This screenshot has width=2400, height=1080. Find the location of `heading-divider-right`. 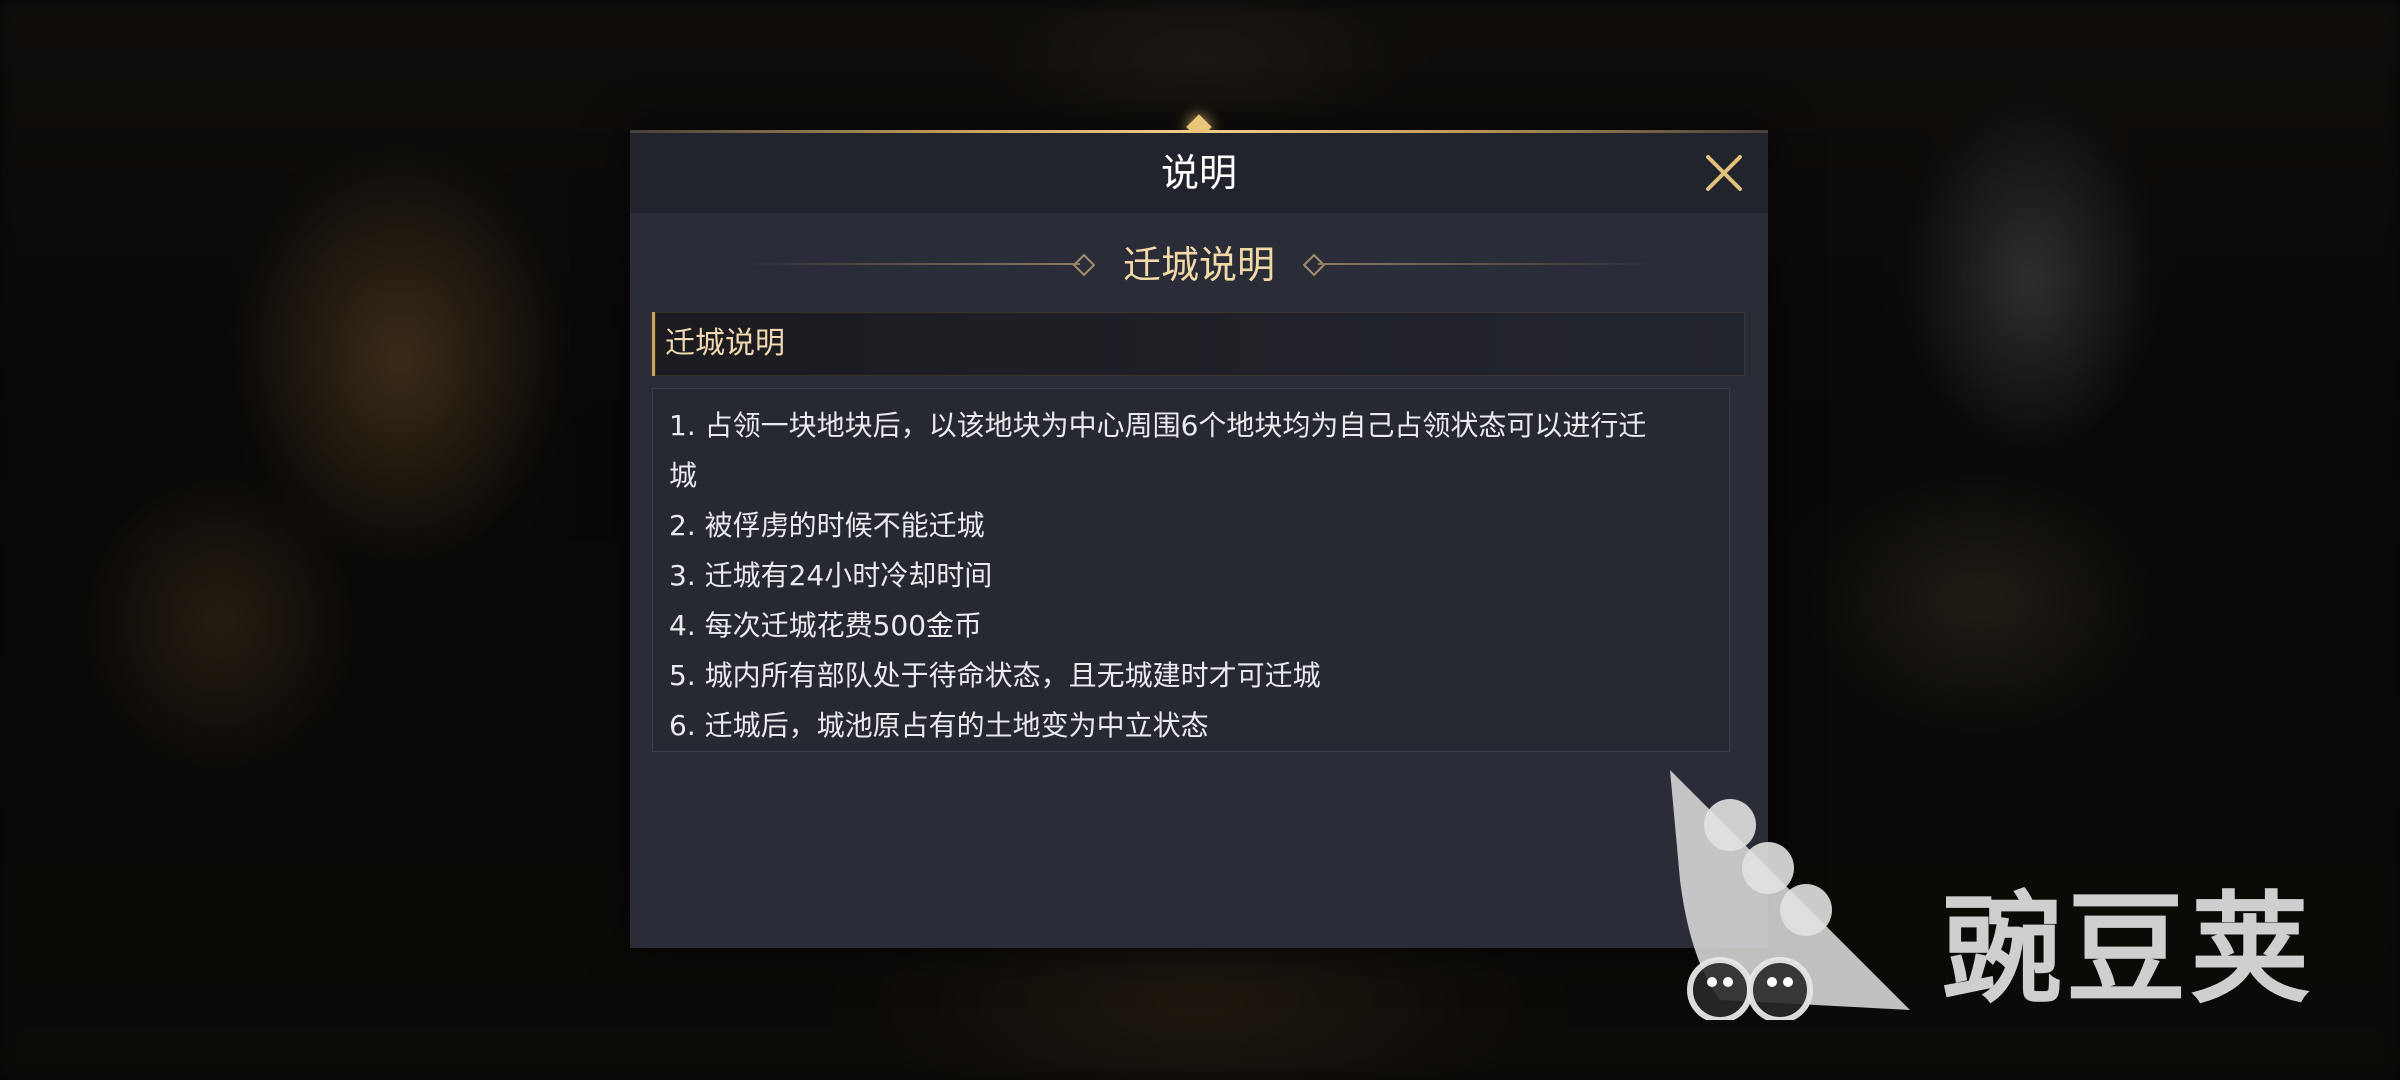

heading-divider-right is located at coordinates (1488, 264).